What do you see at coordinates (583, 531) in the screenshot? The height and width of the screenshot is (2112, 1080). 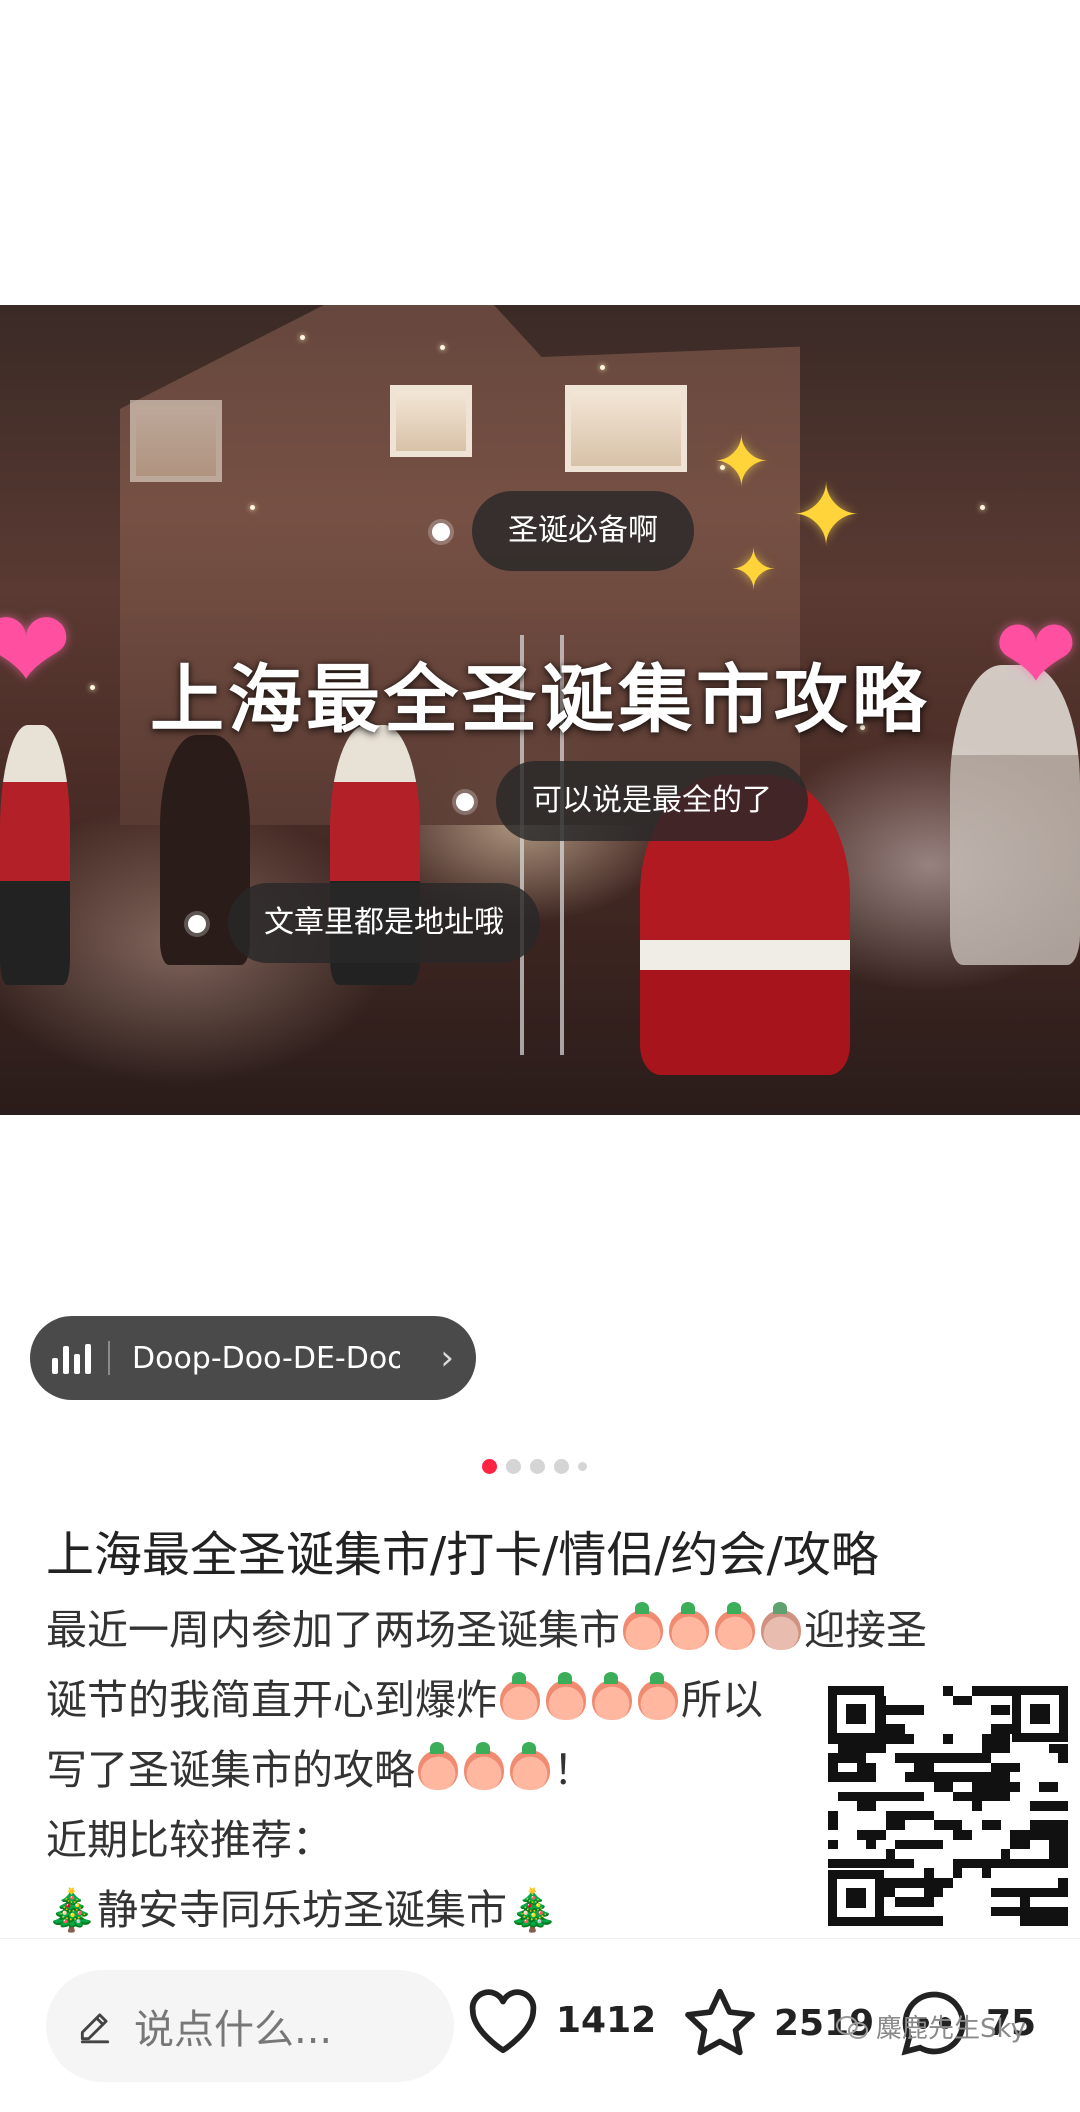 I see `image-tag: 圣诞必备啊` at bounding box center [583, 531].